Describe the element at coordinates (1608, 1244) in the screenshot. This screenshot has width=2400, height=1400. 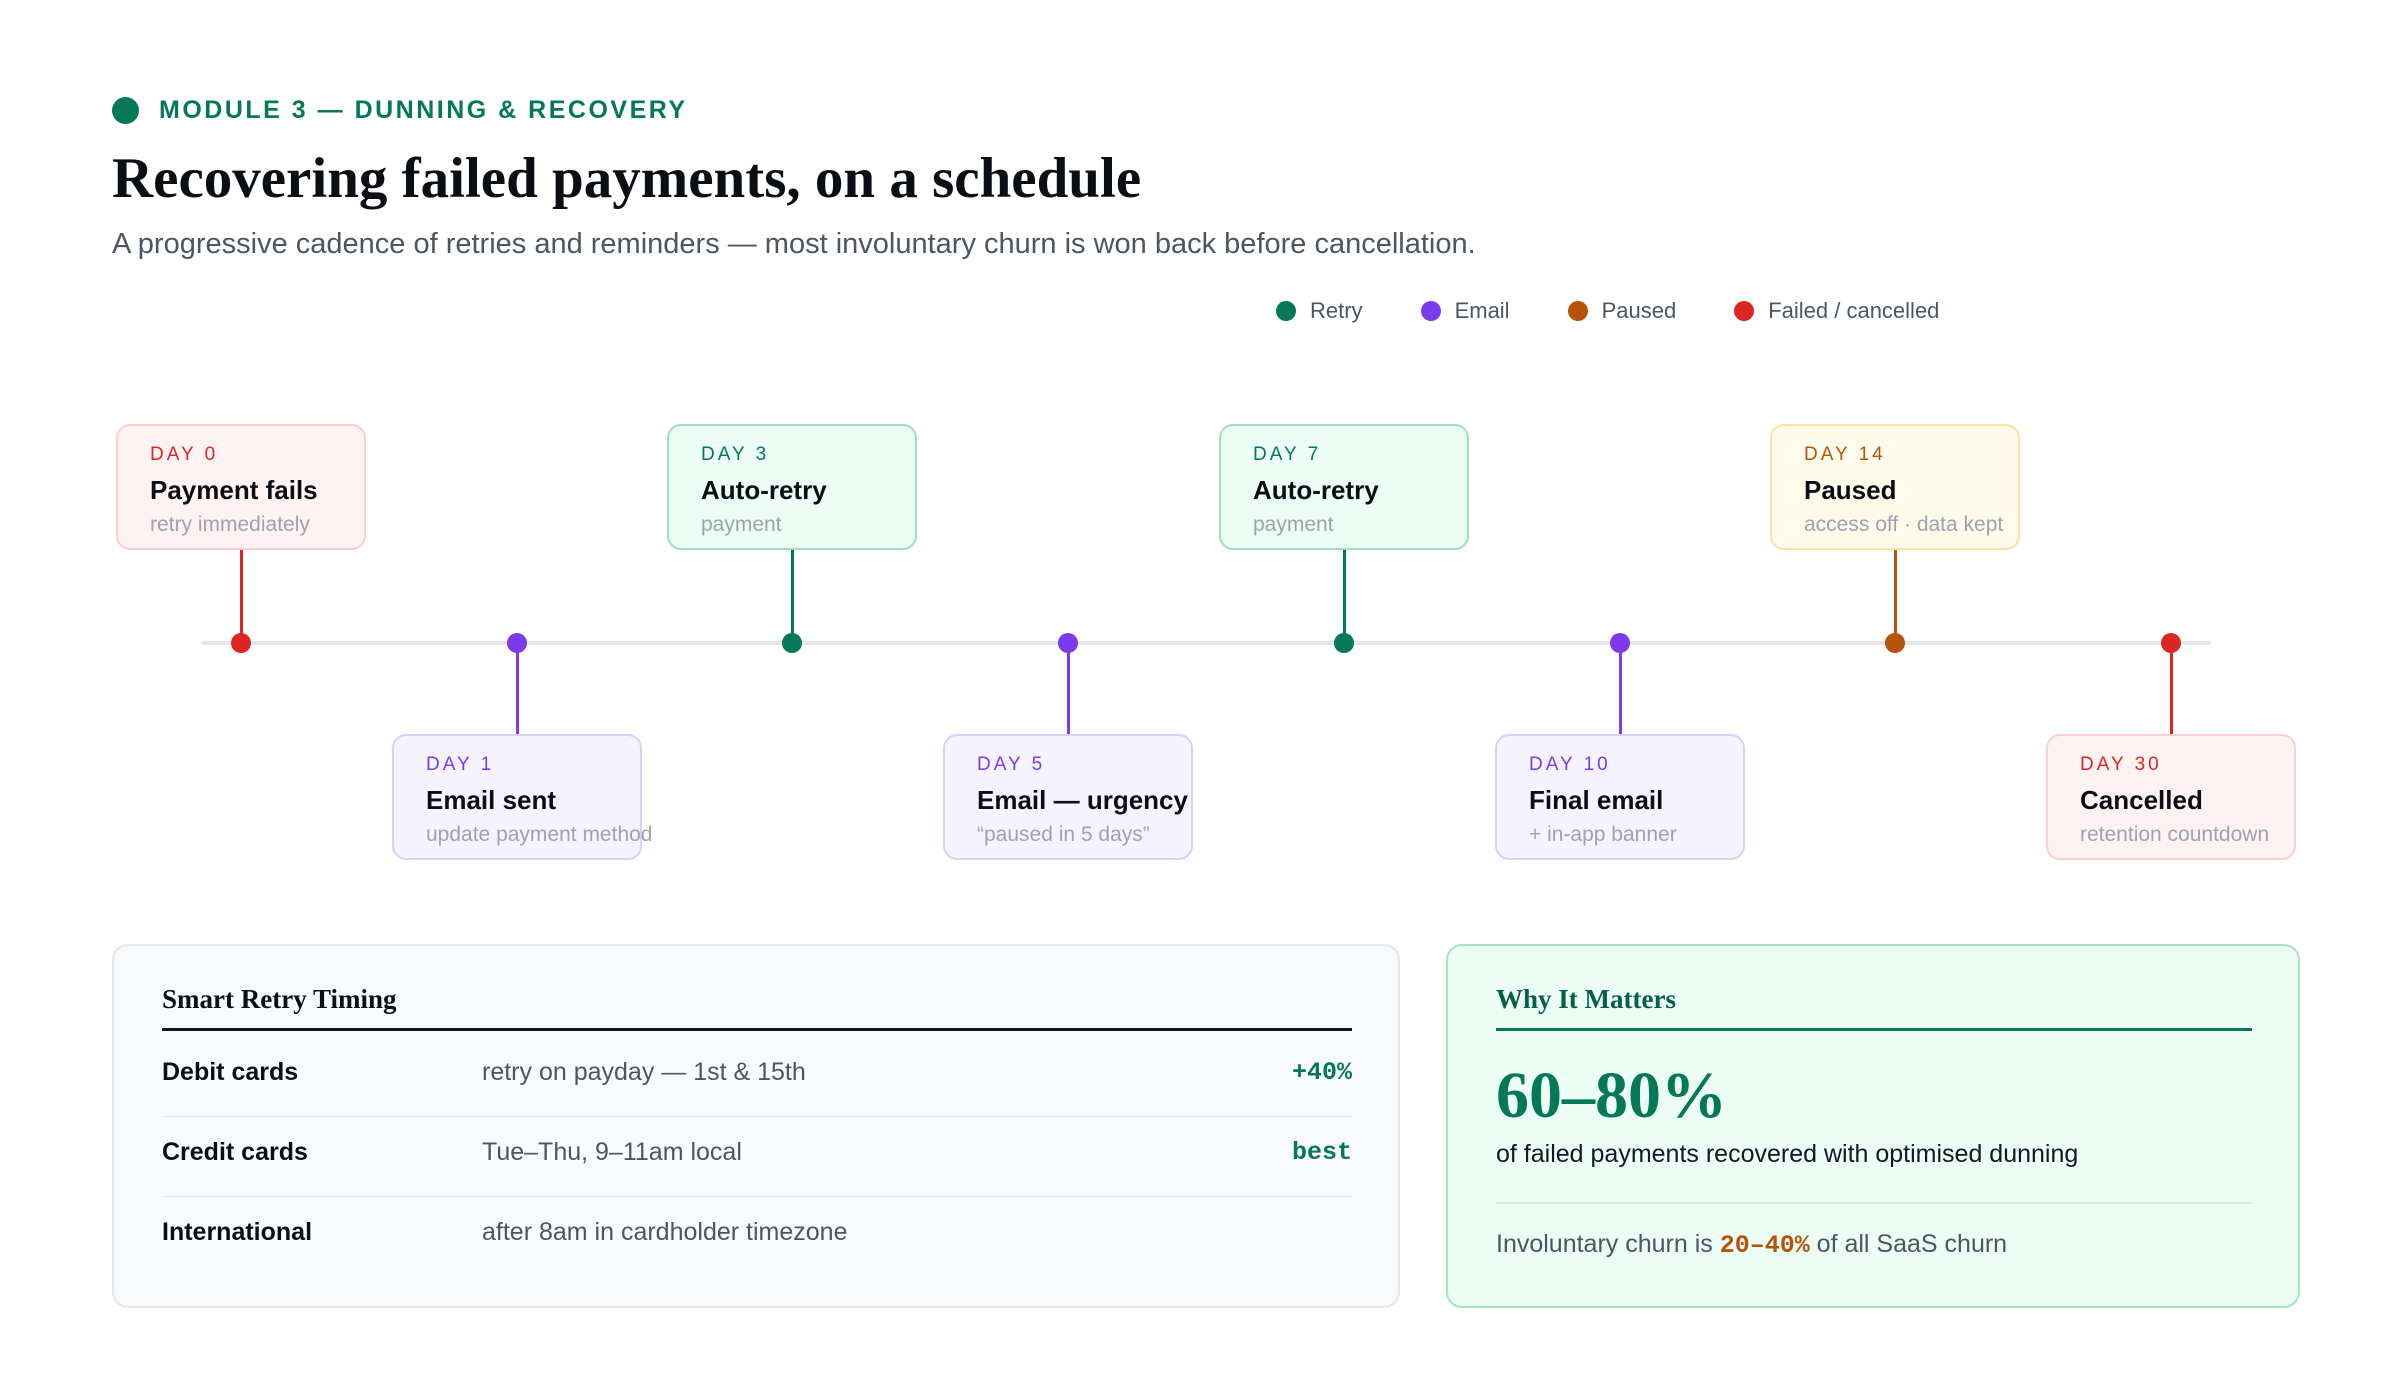
I see `churn-note-prefix: Involuntary churn is` at that location.